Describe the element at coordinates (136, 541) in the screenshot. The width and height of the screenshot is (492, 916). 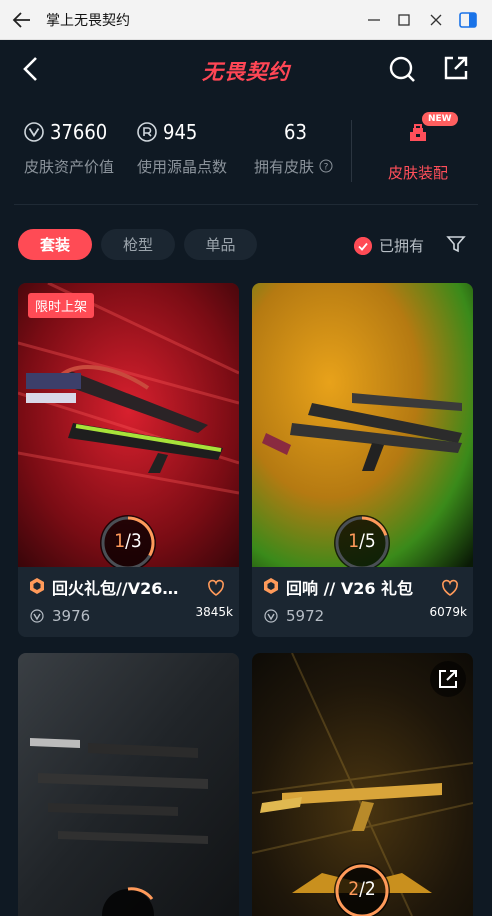
I see `progress-total: 3` at that location.